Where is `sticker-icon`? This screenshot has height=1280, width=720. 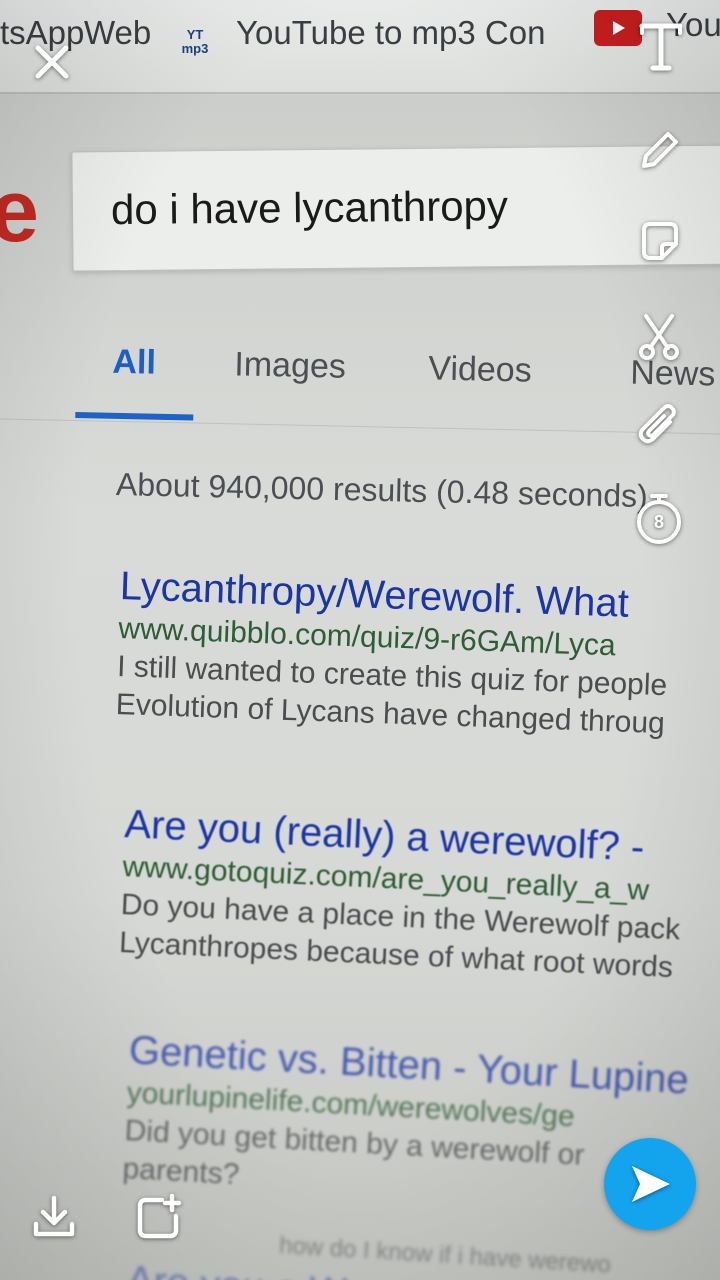
sticker-icon is located at coordinates (660, 241).